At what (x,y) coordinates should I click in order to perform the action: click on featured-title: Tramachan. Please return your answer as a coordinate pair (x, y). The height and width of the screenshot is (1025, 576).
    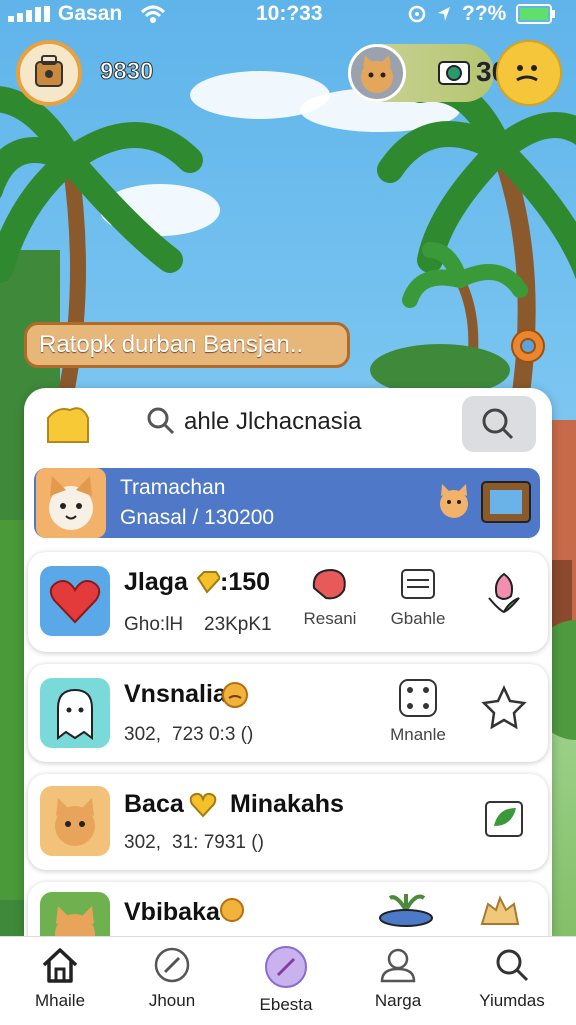
    Looking at the image, I should click on (173, 487).